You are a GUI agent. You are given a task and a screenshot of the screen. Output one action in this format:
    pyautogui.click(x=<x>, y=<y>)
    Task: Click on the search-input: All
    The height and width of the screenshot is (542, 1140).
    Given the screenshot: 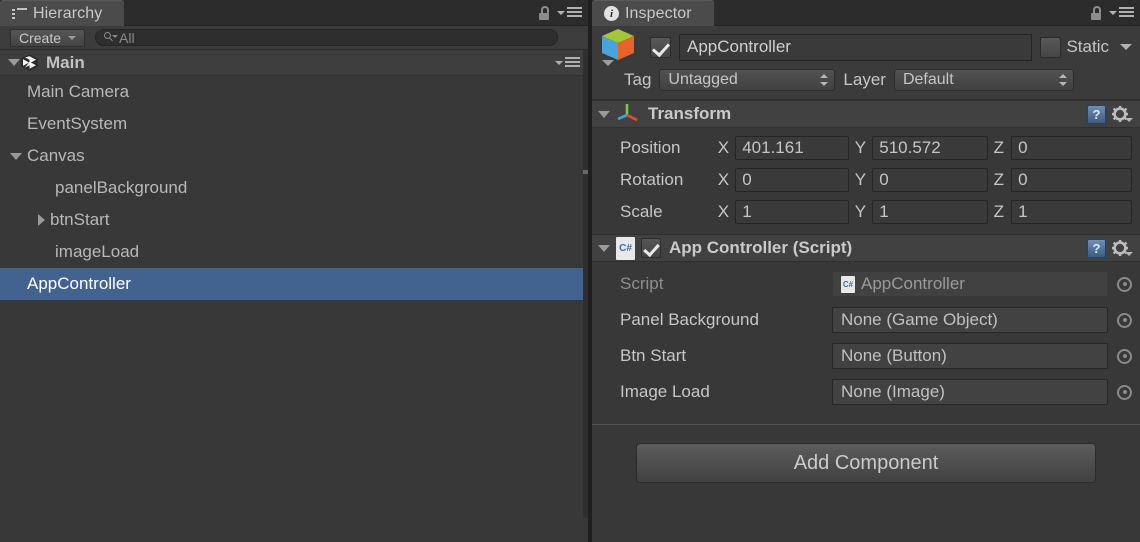 What is the action you would take?
    pyautogui.click(x=326, y=37)
    